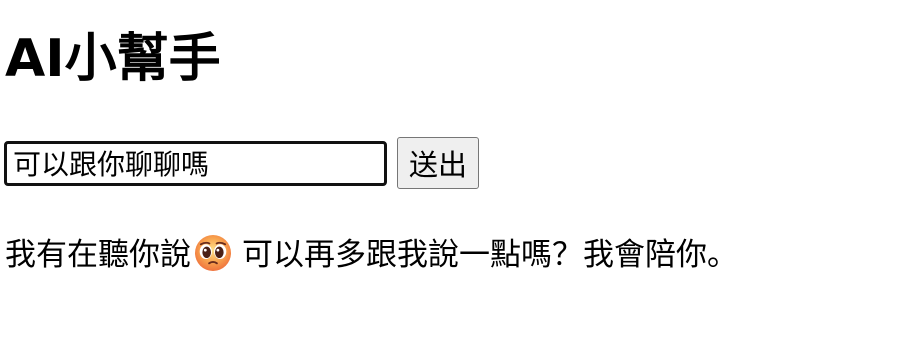 The image size is (906, 344). What do you see at coordinates (213, 253) in the screenshot?
I see `pleading-face-icon` at bounding box center [213, 253].